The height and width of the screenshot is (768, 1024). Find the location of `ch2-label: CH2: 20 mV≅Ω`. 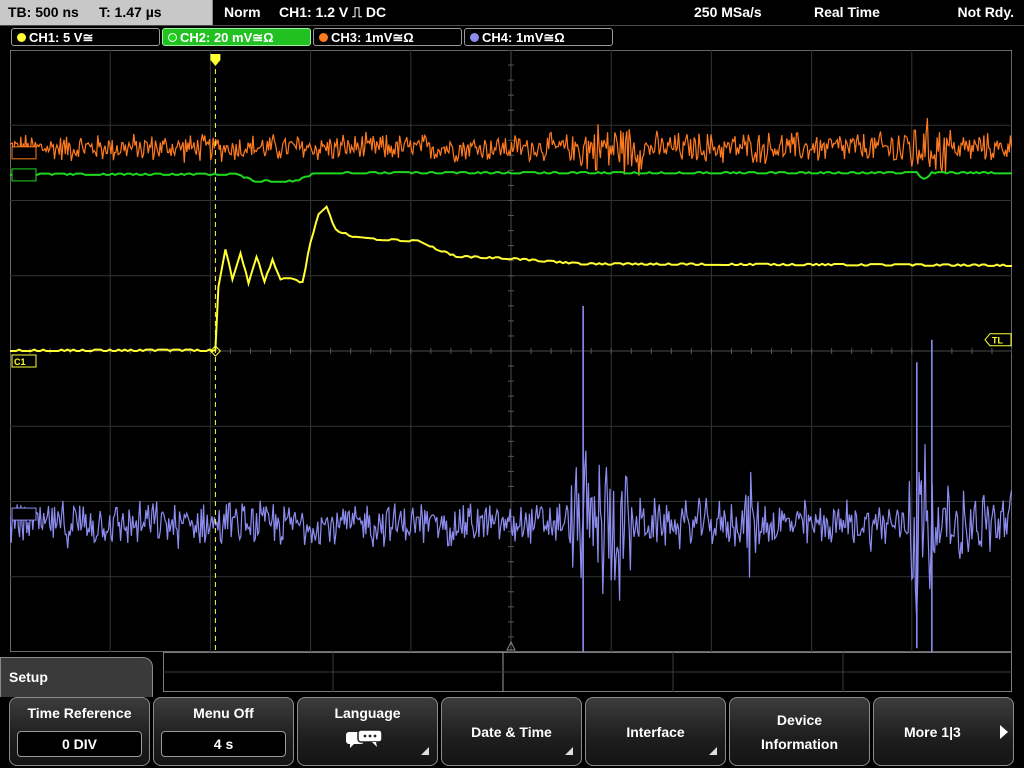

ch2-label: CH2: 20 mV≅Ω is located at coordinates (227, 37).